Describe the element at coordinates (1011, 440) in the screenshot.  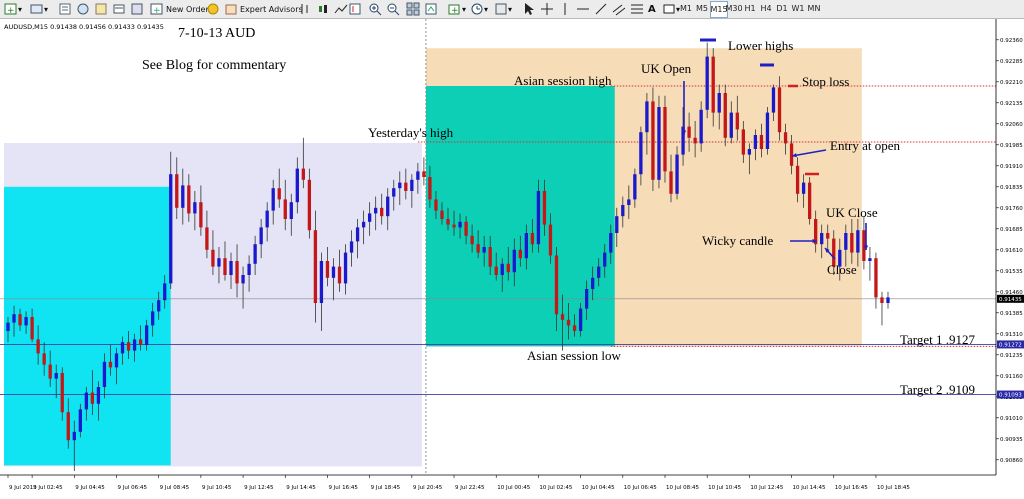
I see `price-tick-label: 0.90935` at that location.